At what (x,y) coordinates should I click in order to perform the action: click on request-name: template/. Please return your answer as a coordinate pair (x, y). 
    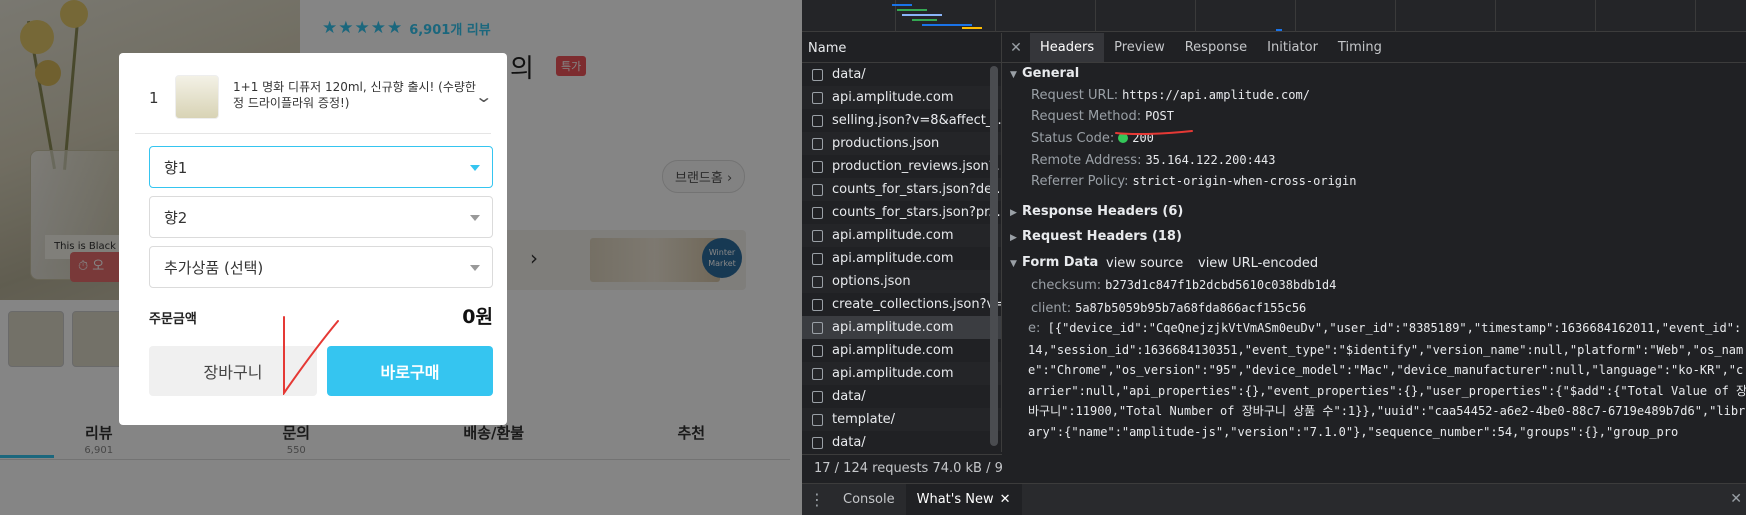
    Looking at the image, I should click on (864, 419).